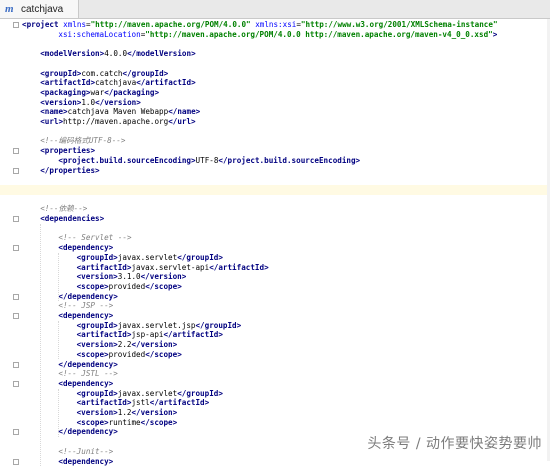 The image size is (550, 466). I want to click on code-line: <version>1.2</version>, so click(275, 413).